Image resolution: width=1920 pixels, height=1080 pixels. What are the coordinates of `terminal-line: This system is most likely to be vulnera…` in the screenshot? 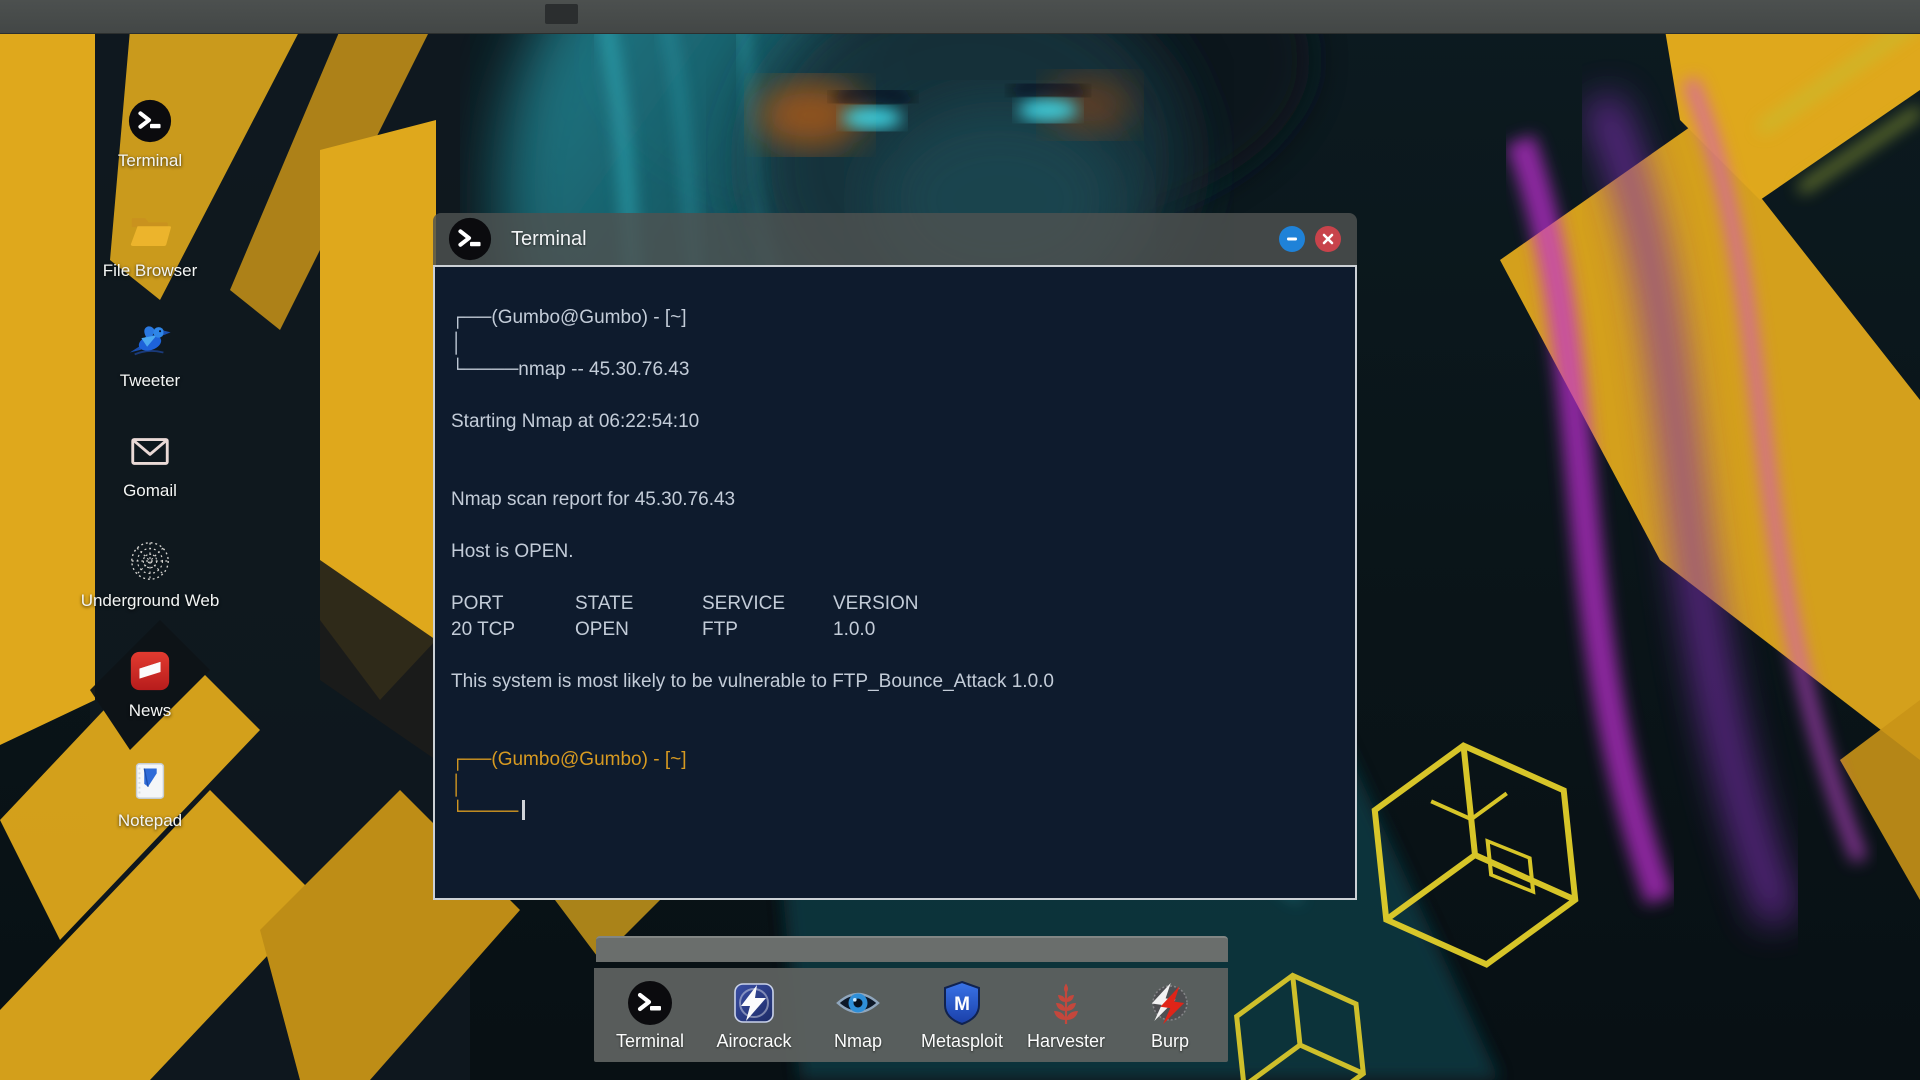 It's located at (752, 681).